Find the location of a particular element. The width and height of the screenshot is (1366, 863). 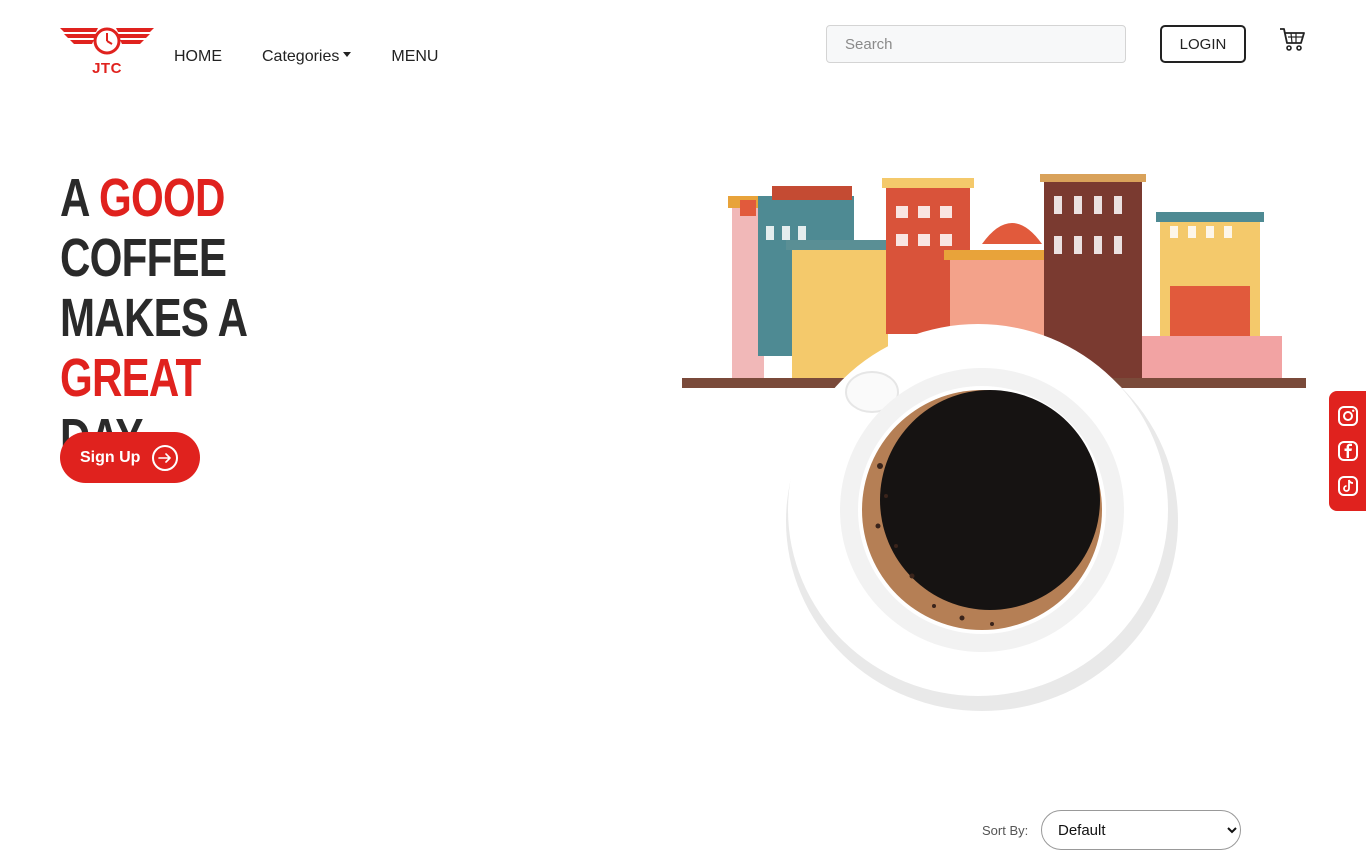

search-input is located at coordinates (976, 44).